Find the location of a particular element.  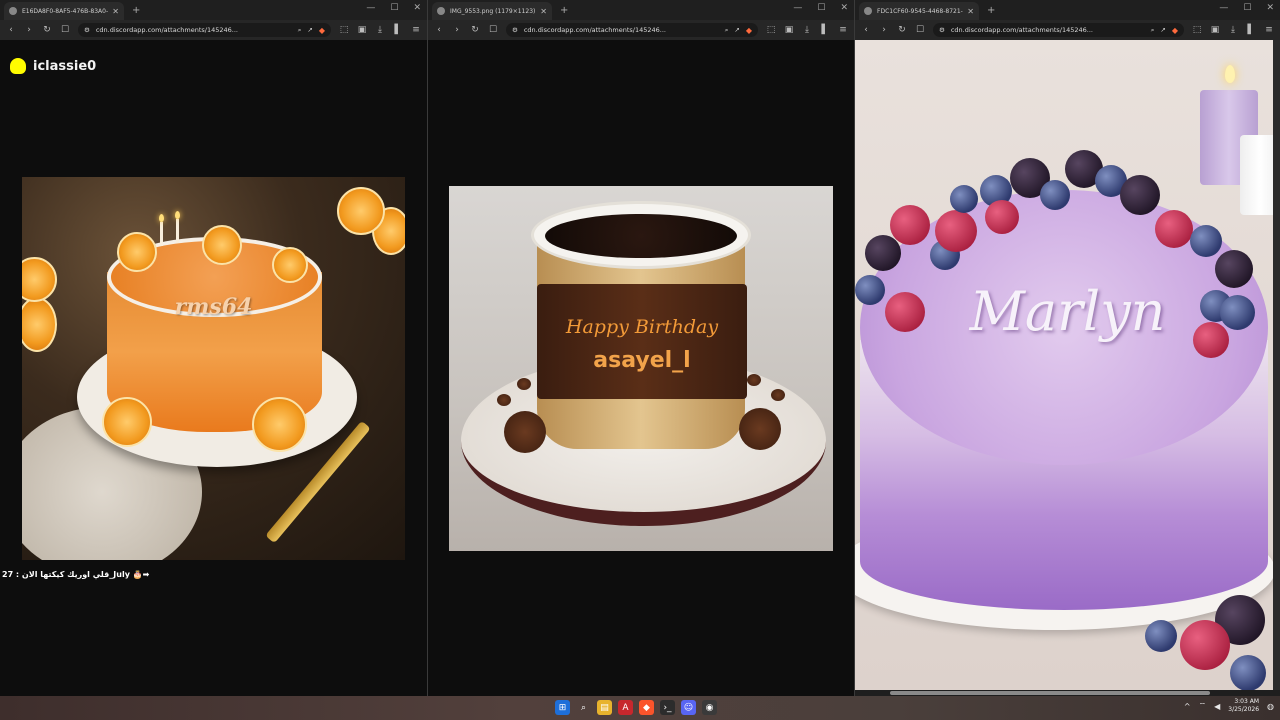

browser-tab: IMG_9553.png (1179×1123) ✕ is located at coordinates (492, 11).